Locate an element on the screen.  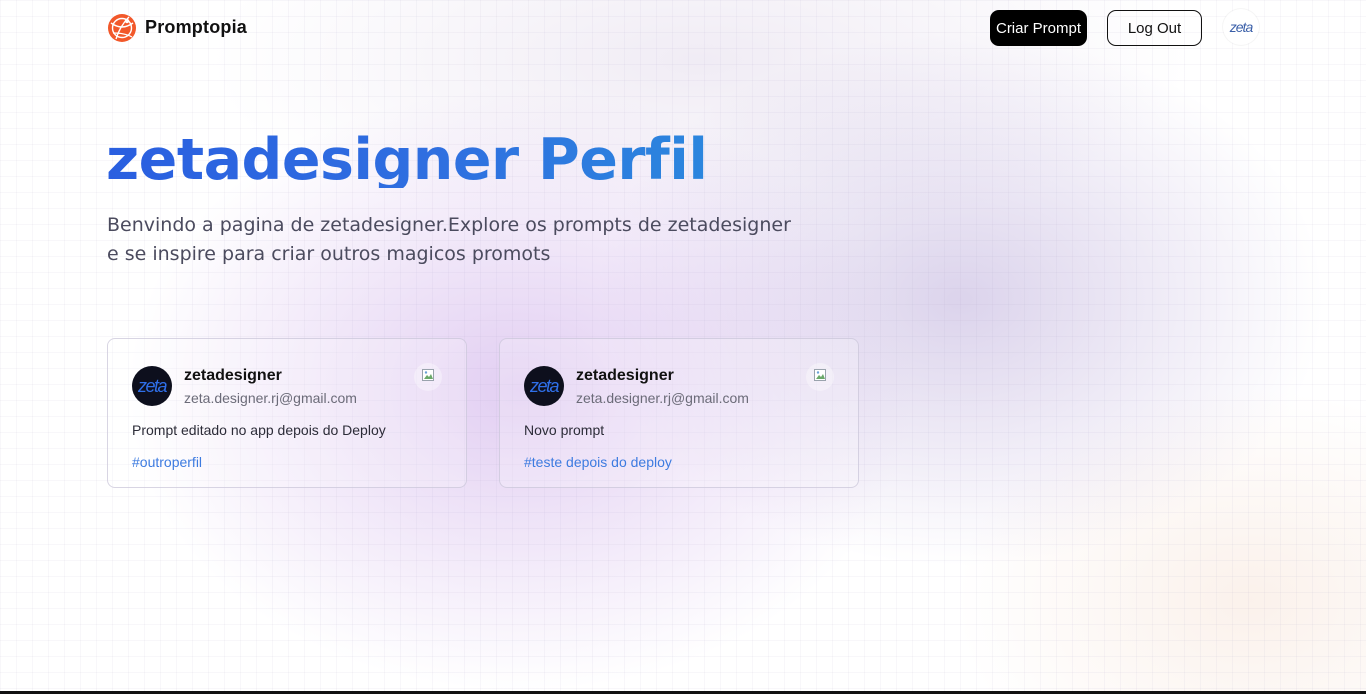
user-avatar: zeta is located at coordinates (1241, 27).